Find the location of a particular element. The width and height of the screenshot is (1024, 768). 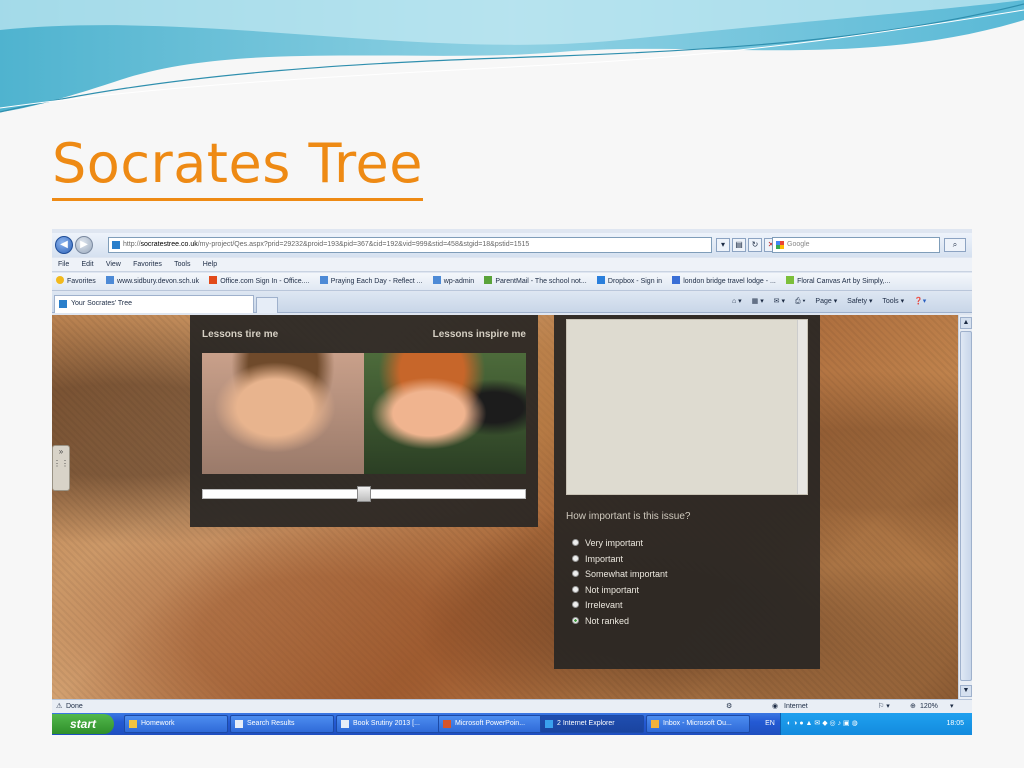

option-label: Not ranked is located at coordinates (607, 620).